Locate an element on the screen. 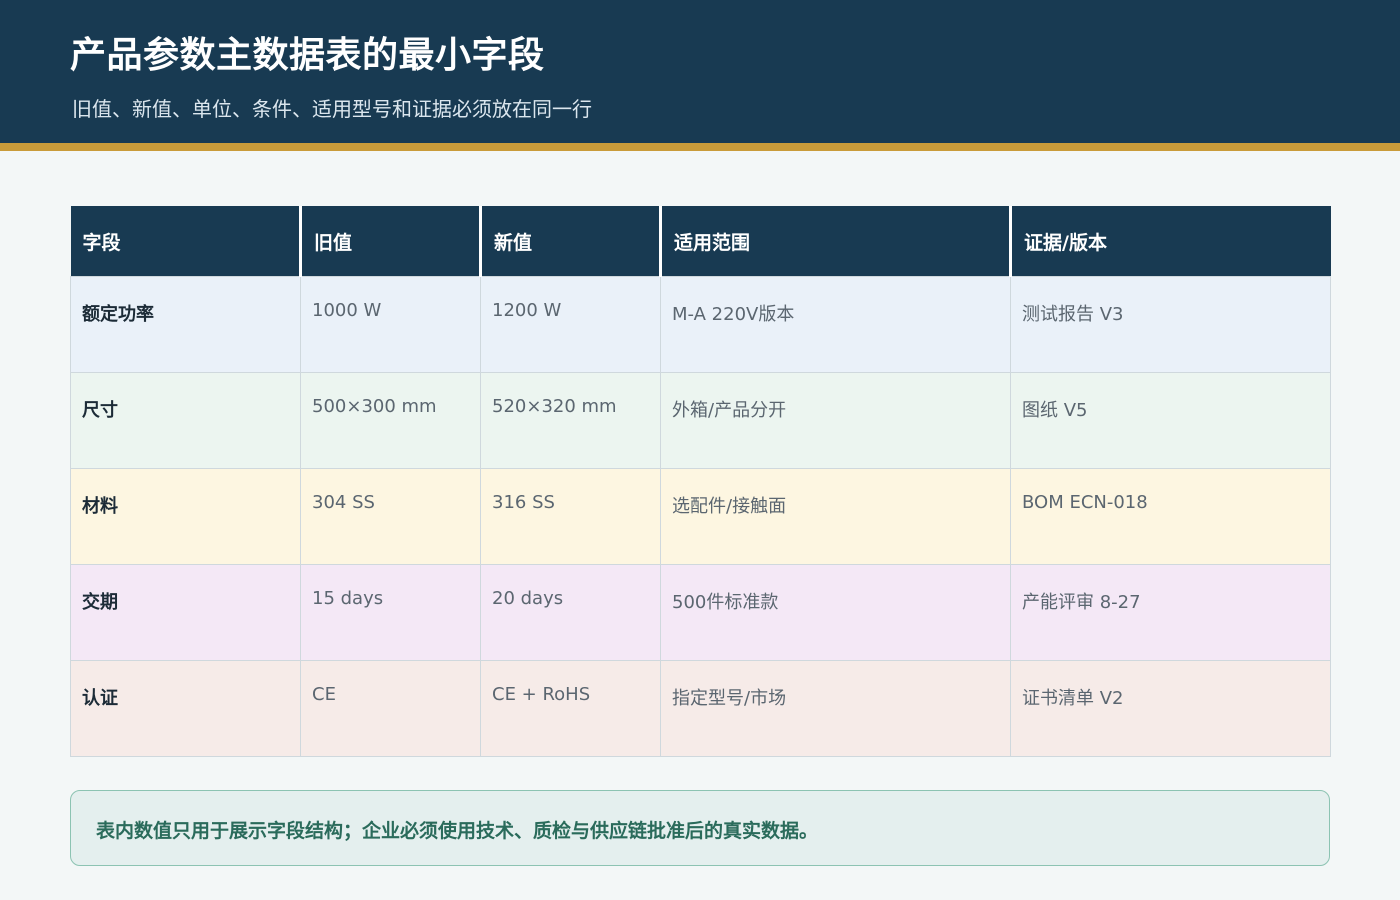  field-cell: 认证 is located at coordinates (185, 708).